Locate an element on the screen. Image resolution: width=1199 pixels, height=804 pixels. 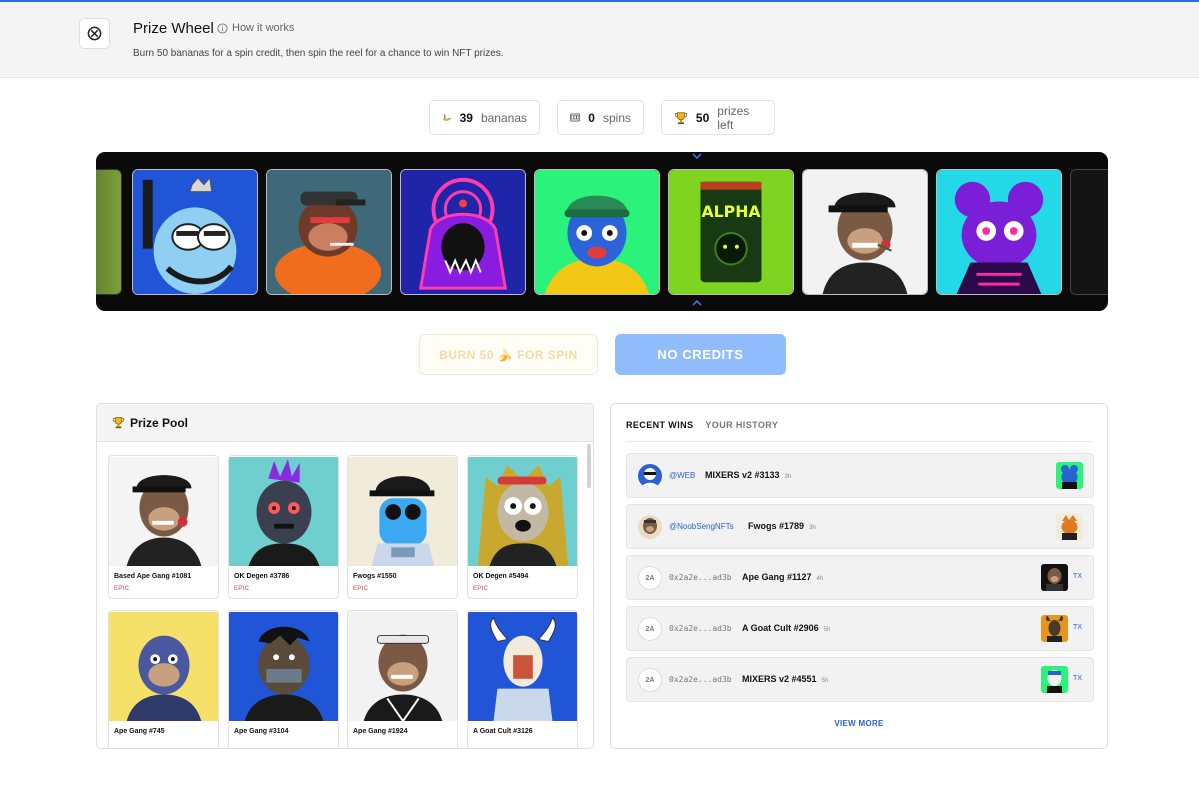
win-item-name: Fwogs #1789 is located at coordinates (776, 526).